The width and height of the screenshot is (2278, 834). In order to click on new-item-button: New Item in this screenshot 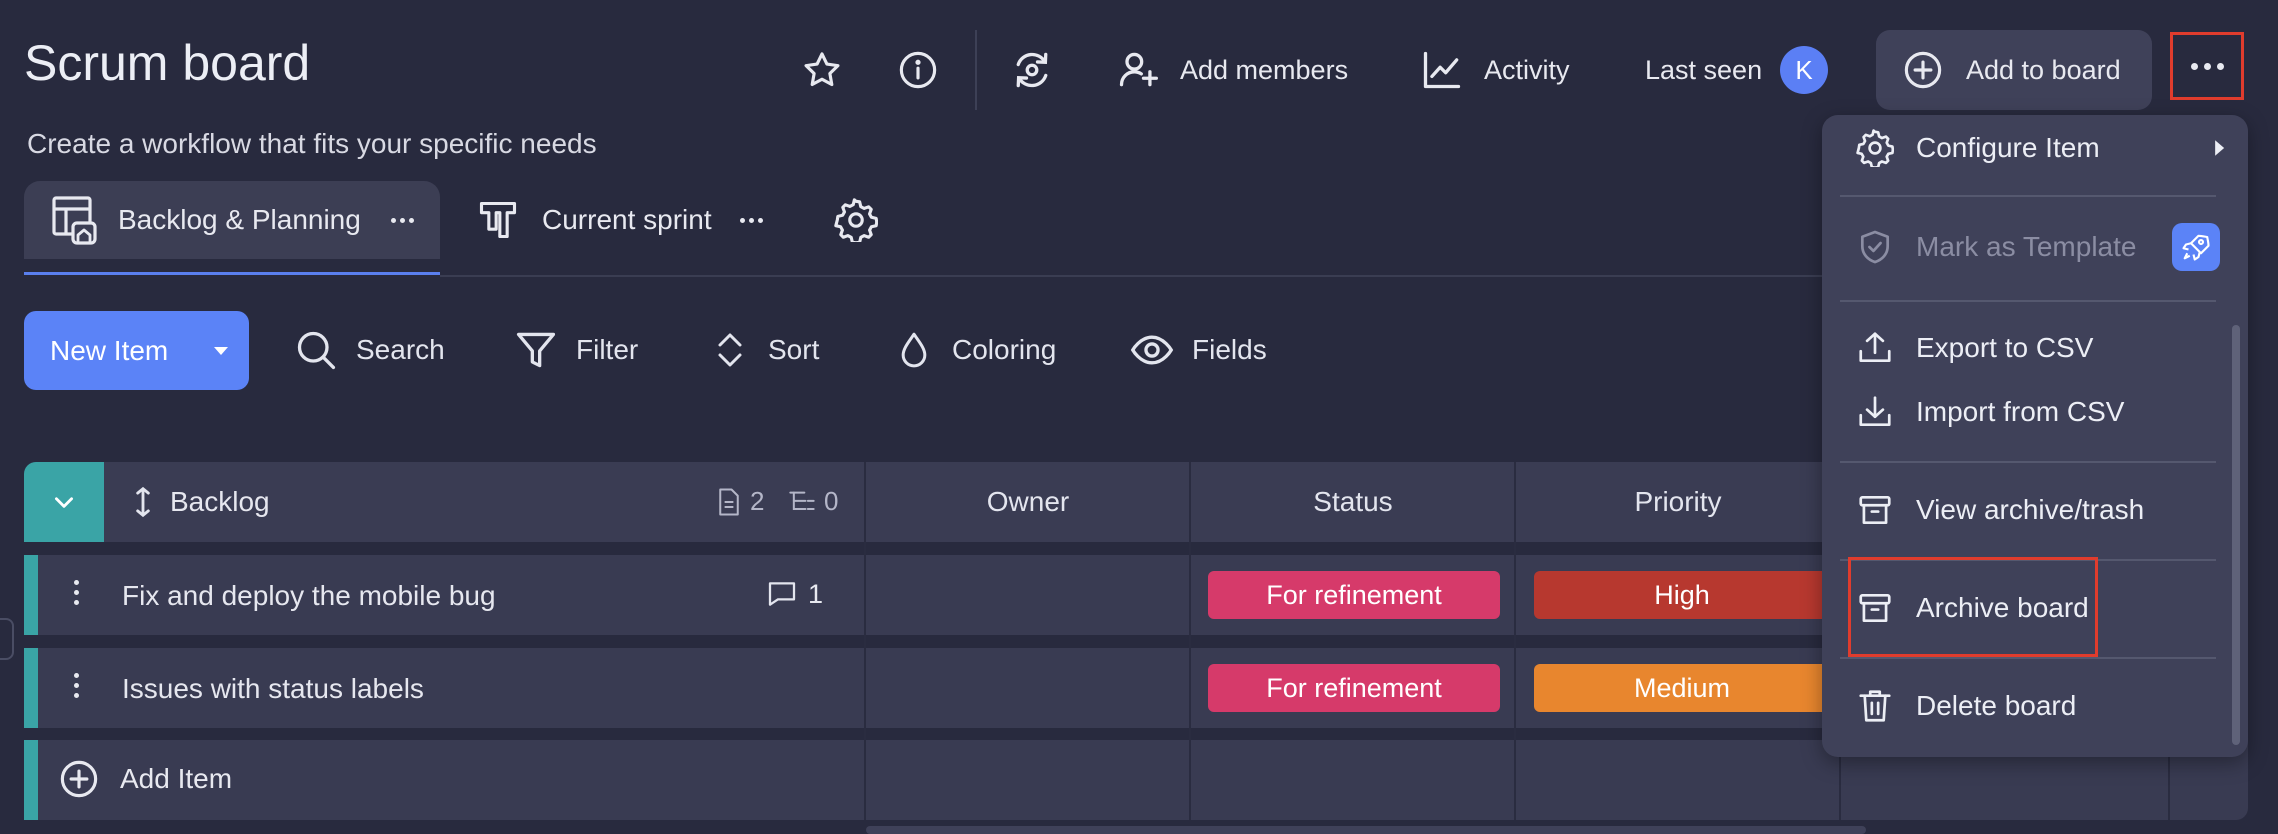, I will do `click(136, 350)`.